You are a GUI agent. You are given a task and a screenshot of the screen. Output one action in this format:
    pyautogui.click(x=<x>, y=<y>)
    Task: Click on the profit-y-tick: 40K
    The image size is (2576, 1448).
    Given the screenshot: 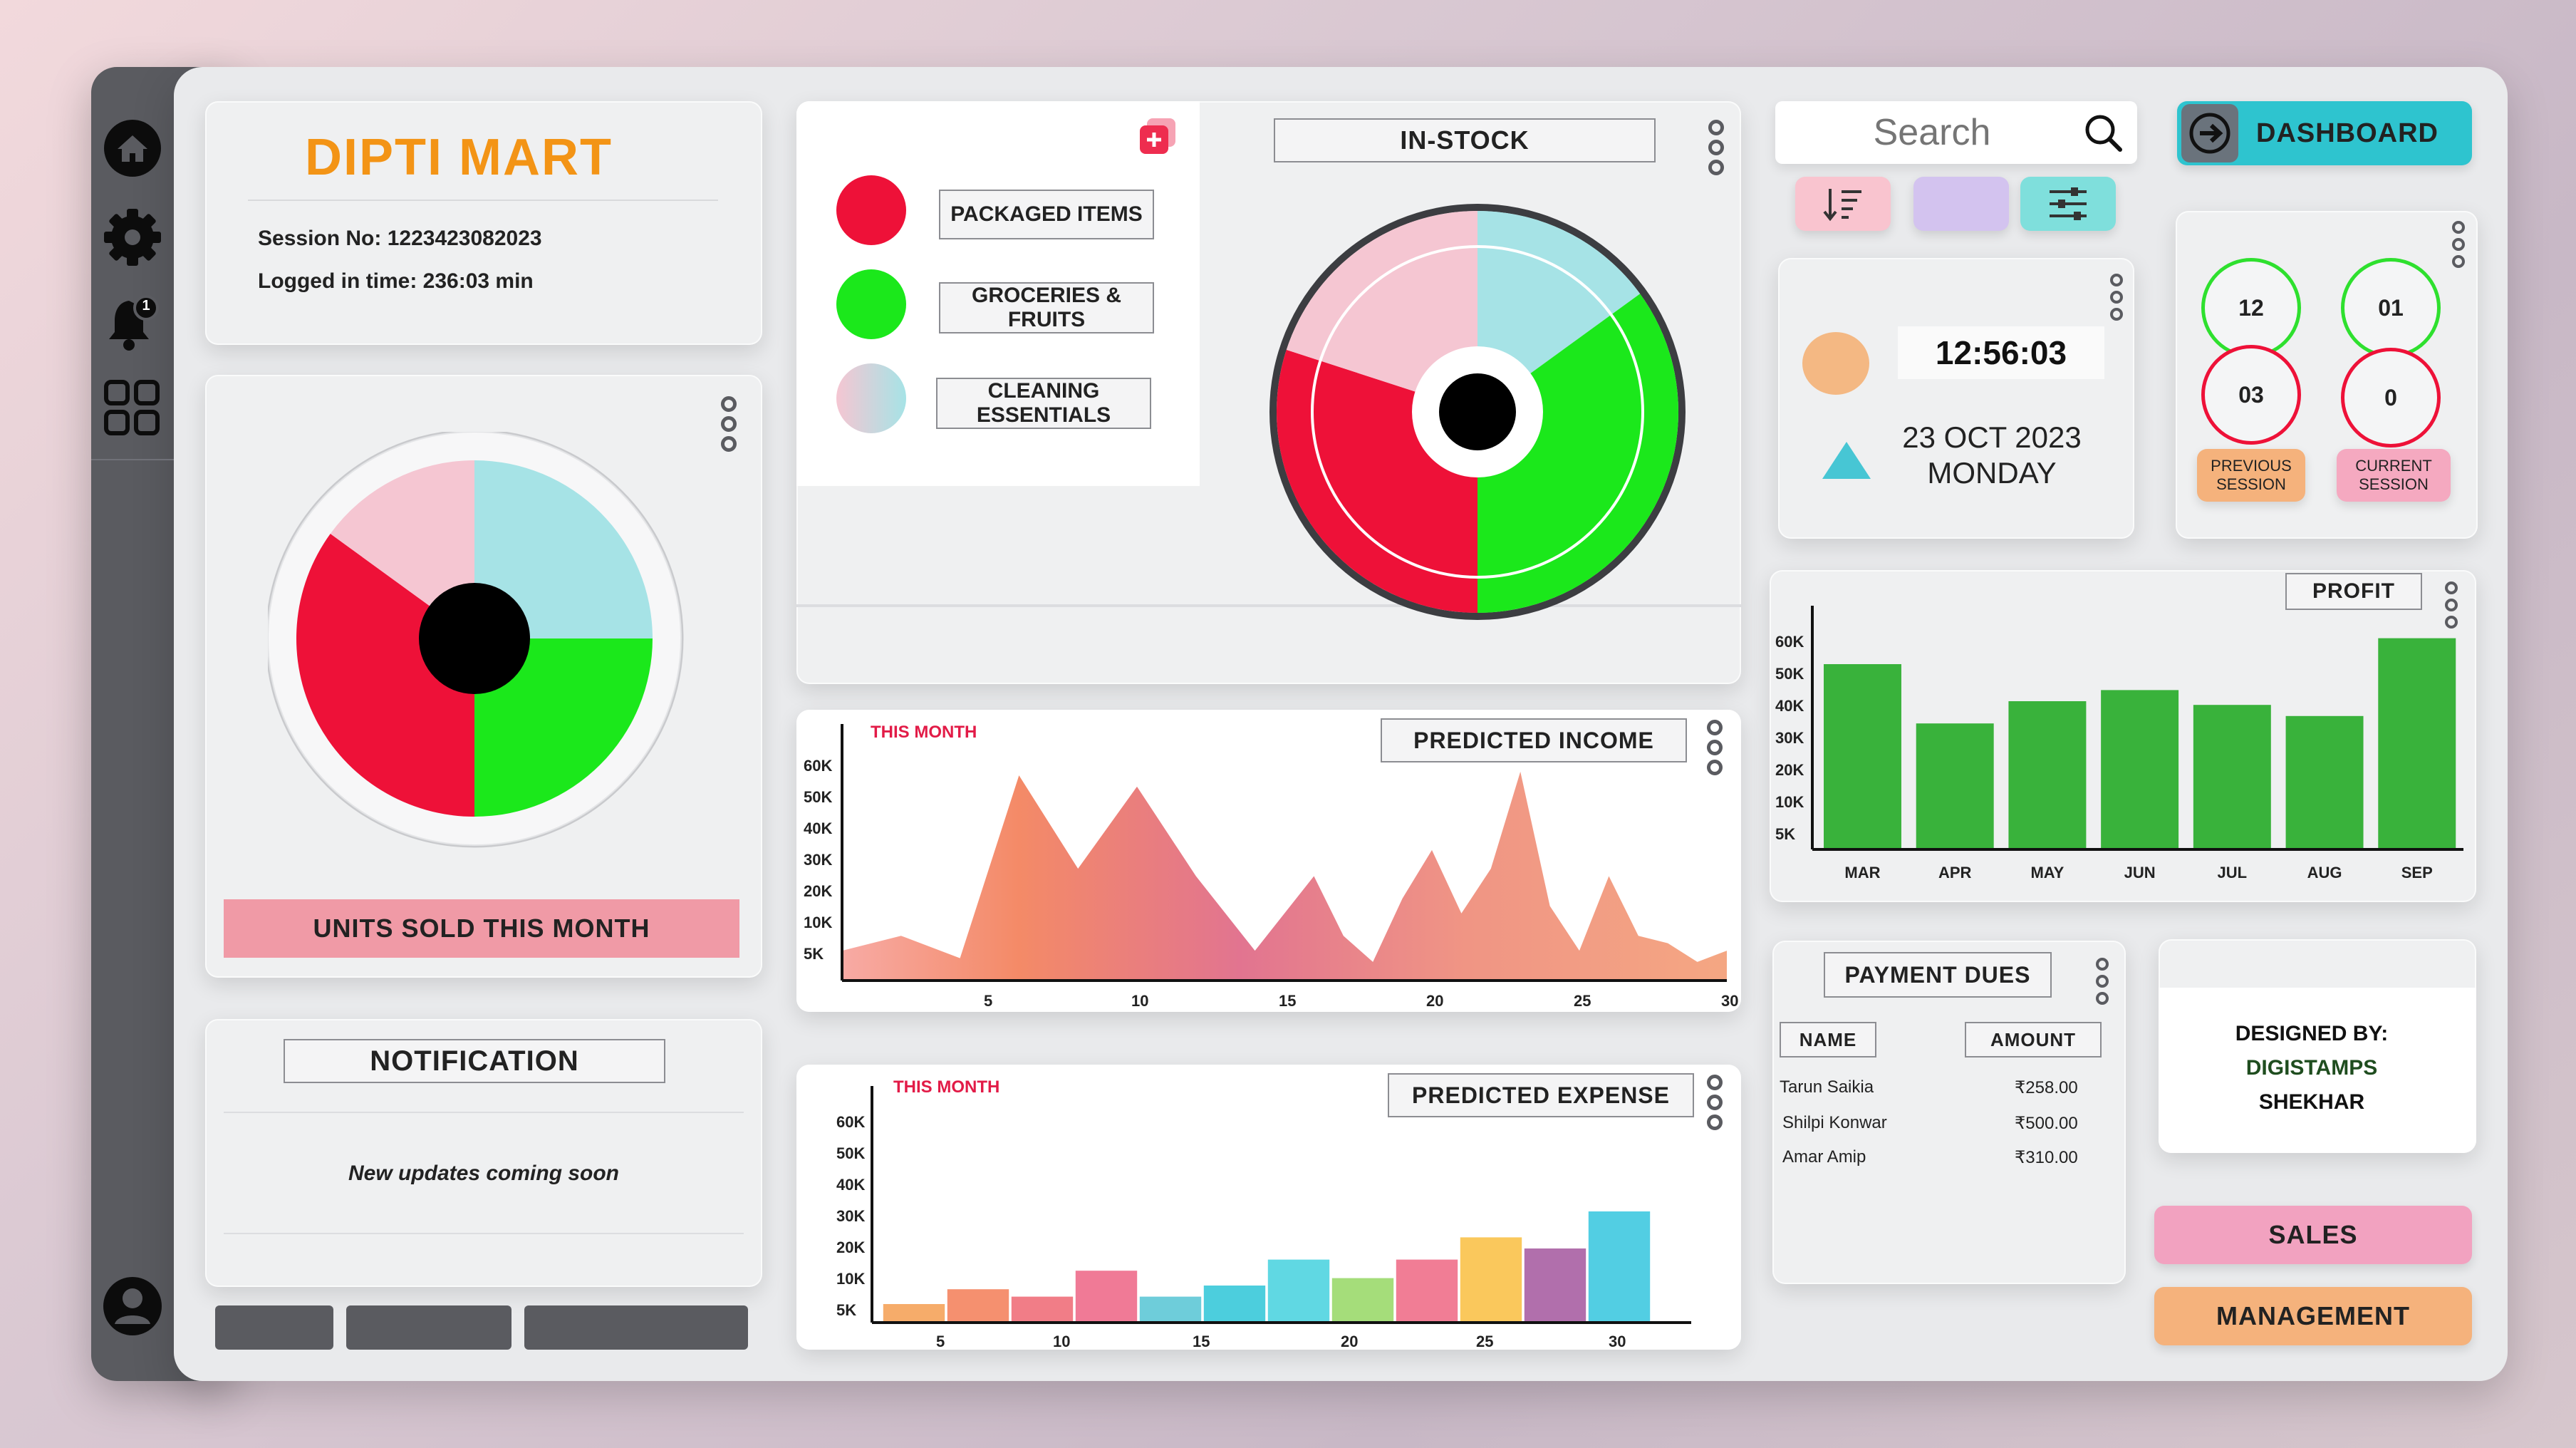 What is the action you would take?
    pyautogui.click(x=1789, y=706)
    